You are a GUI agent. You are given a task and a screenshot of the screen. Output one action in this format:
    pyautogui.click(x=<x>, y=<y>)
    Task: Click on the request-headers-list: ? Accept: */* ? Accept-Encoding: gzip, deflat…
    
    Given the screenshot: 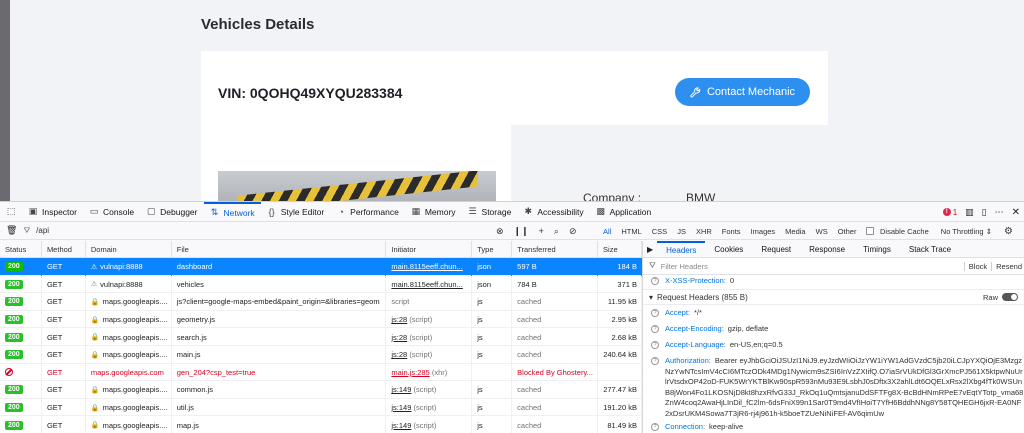 What is the action you would take?
    pyautogui.click(x=833, y=369)
    